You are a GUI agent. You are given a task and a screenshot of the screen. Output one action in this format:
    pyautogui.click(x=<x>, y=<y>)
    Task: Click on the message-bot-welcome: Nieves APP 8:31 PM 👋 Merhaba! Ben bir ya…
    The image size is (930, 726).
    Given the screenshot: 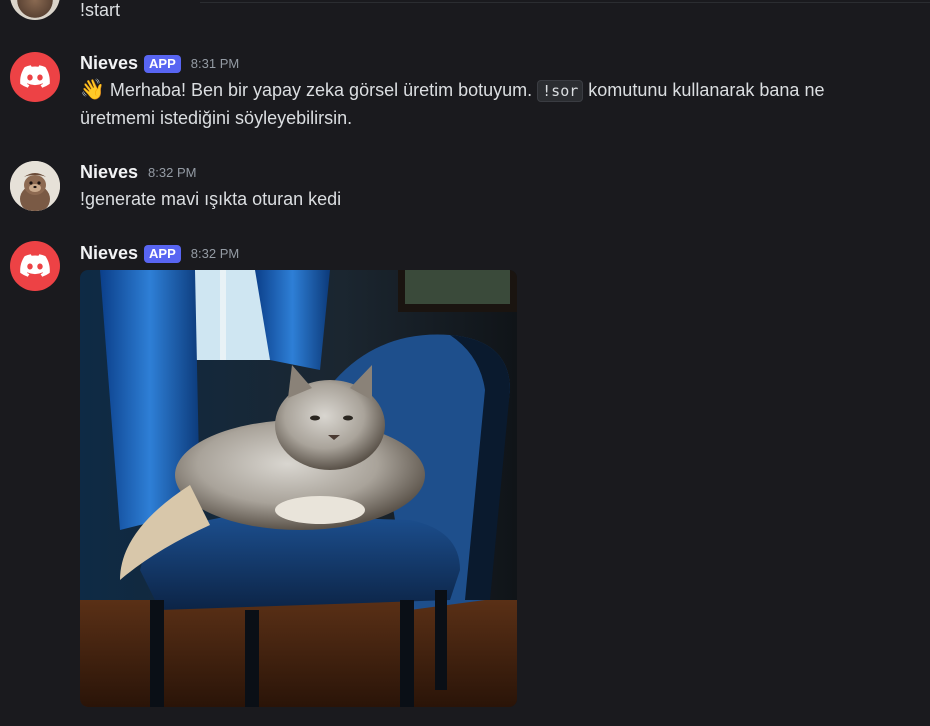 What is the action you would take?
    pyautogui.click(x=465, y=93)
    